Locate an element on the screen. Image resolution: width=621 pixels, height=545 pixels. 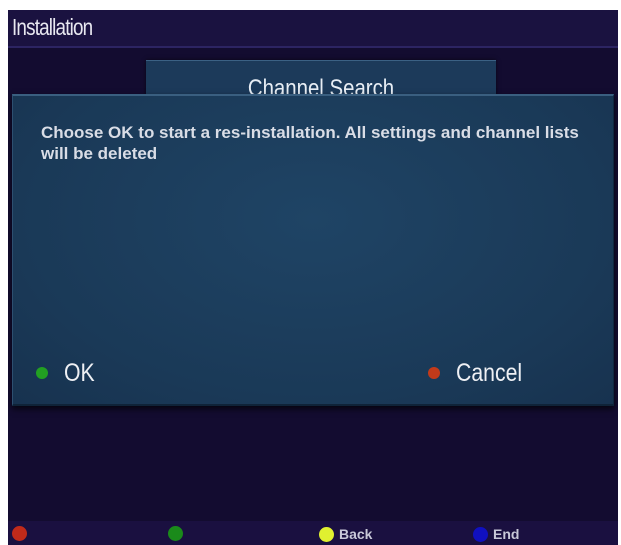
back-button: Back is located at coordinates (345, 534).